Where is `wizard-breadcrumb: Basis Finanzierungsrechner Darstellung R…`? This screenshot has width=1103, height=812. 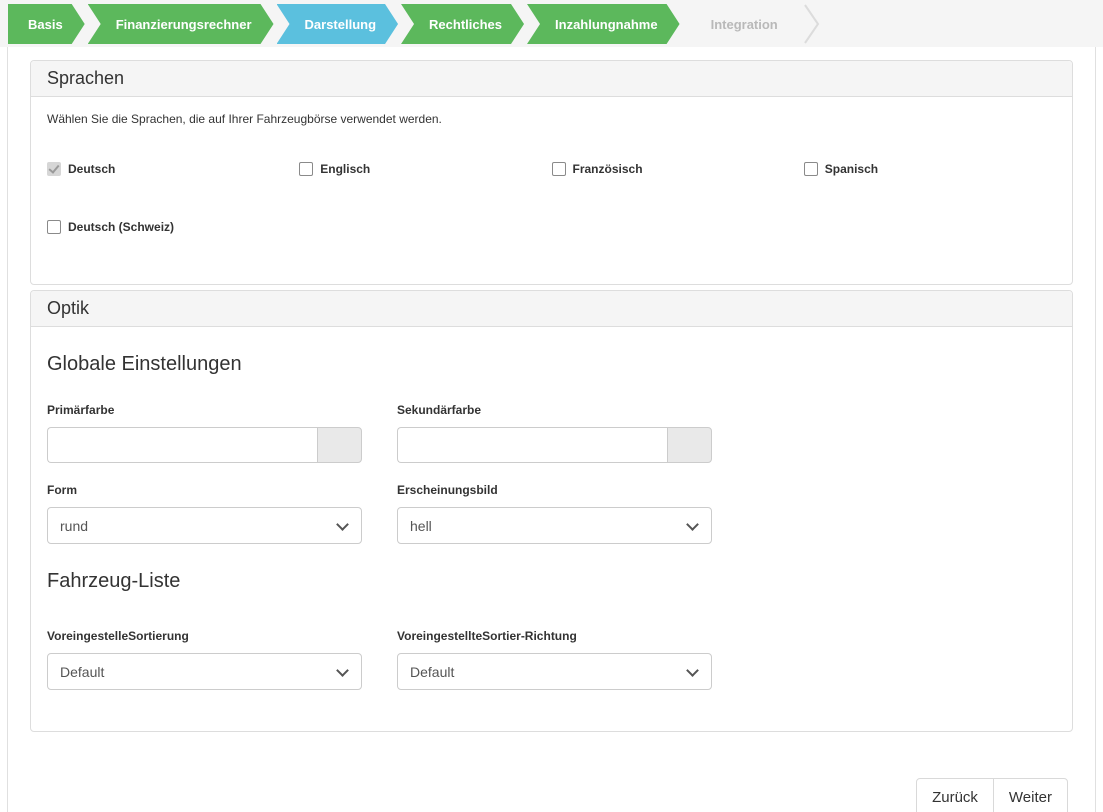
wizard-breadcrumb: Basis Finanzierungsrechner Darstellung R… is located at coordinates (551, 23).